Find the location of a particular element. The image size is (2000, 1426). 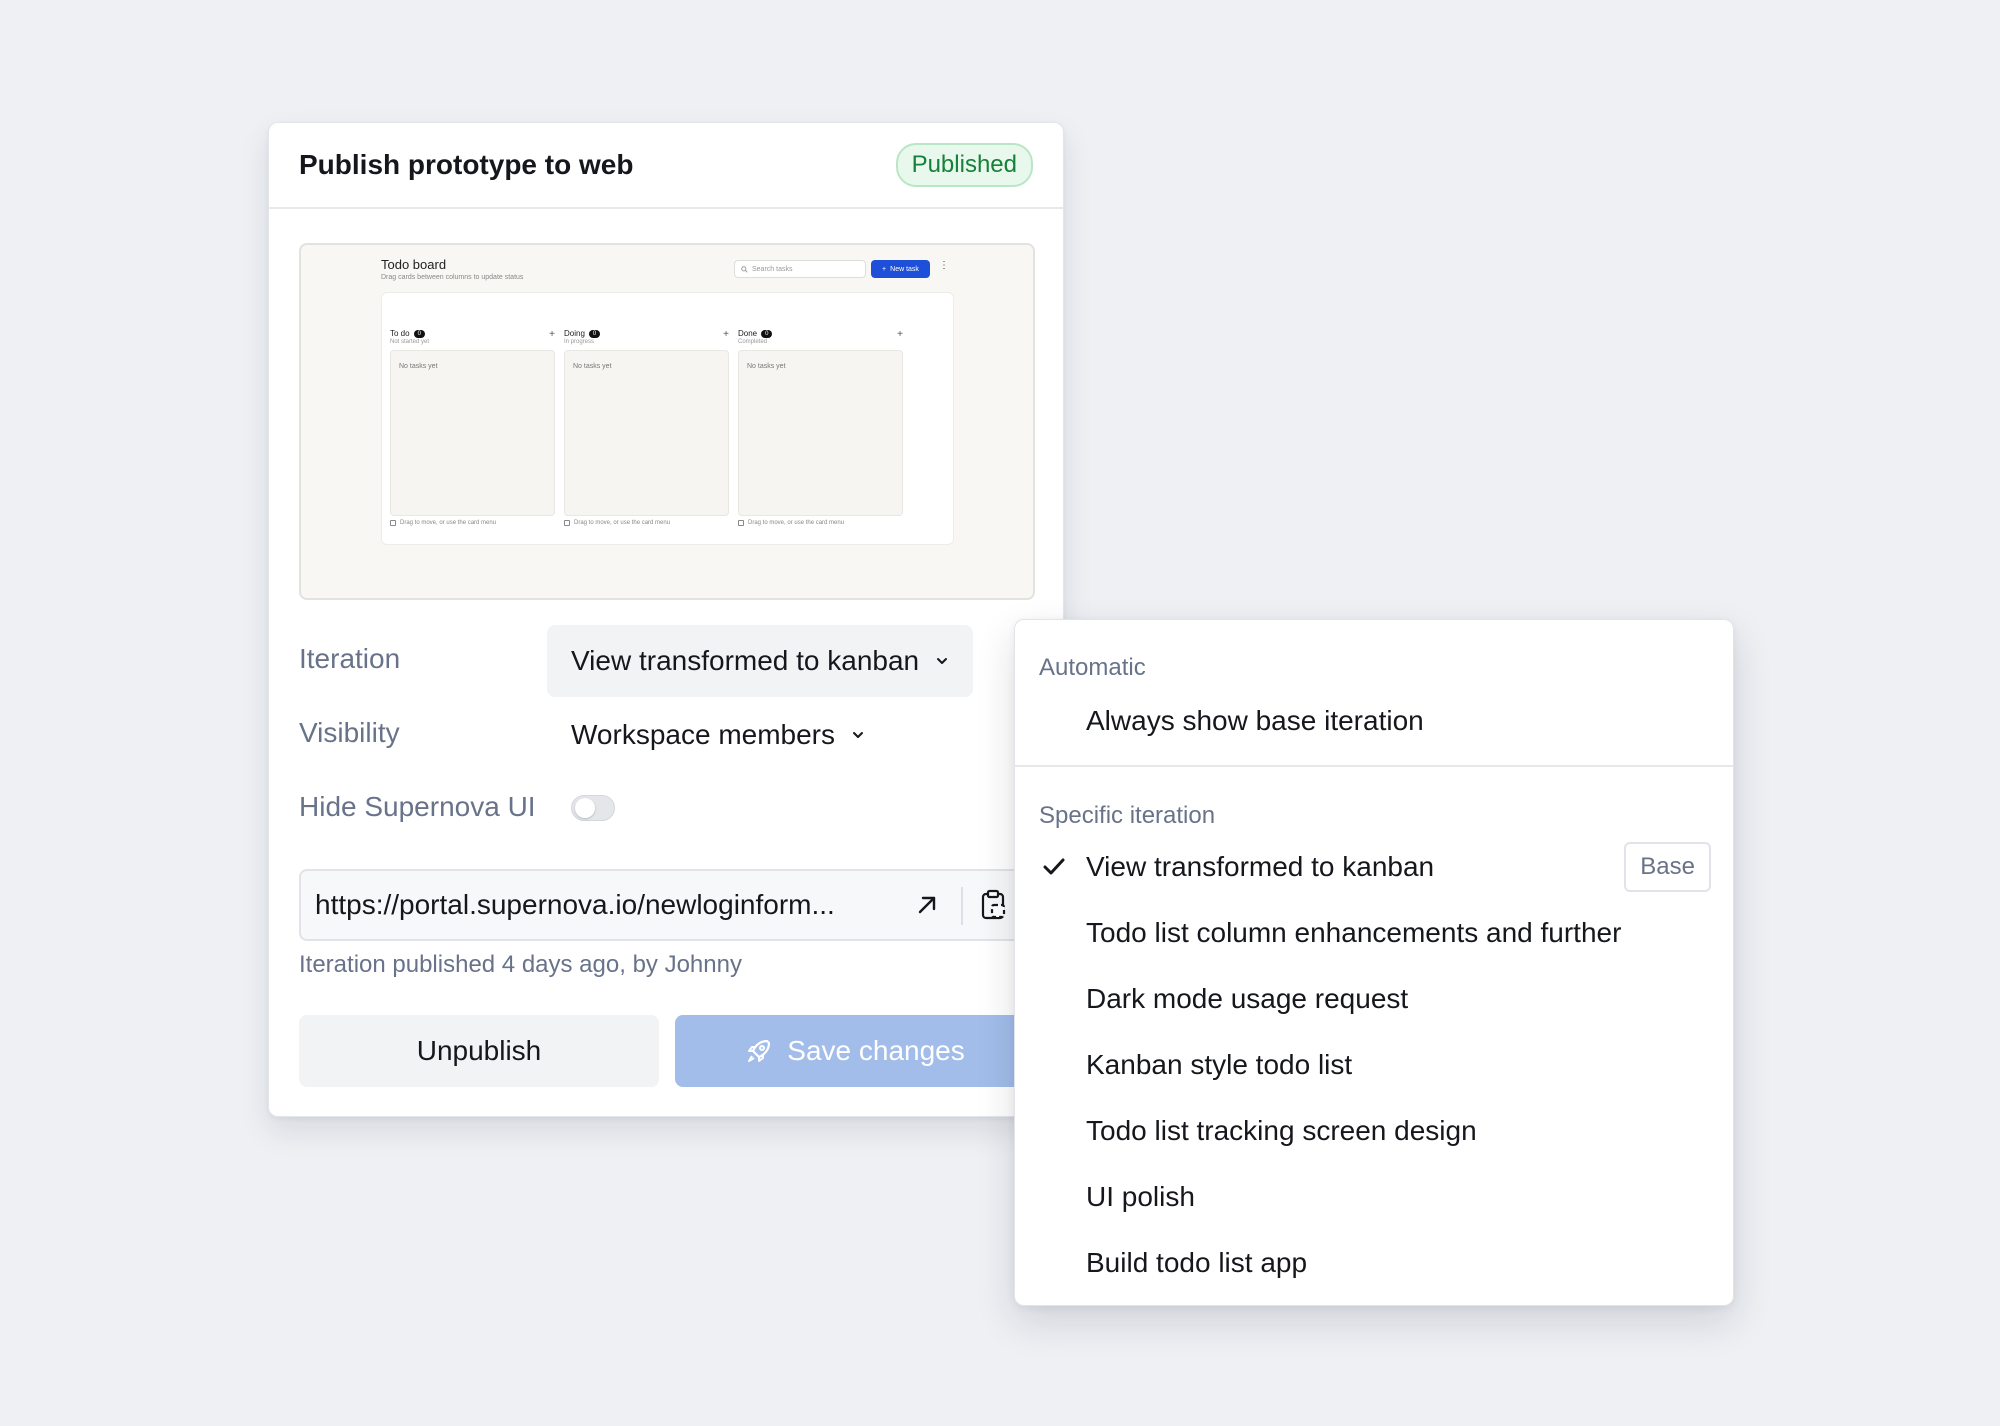

visibility-label: Visibility is located at coordinates (349, 732).